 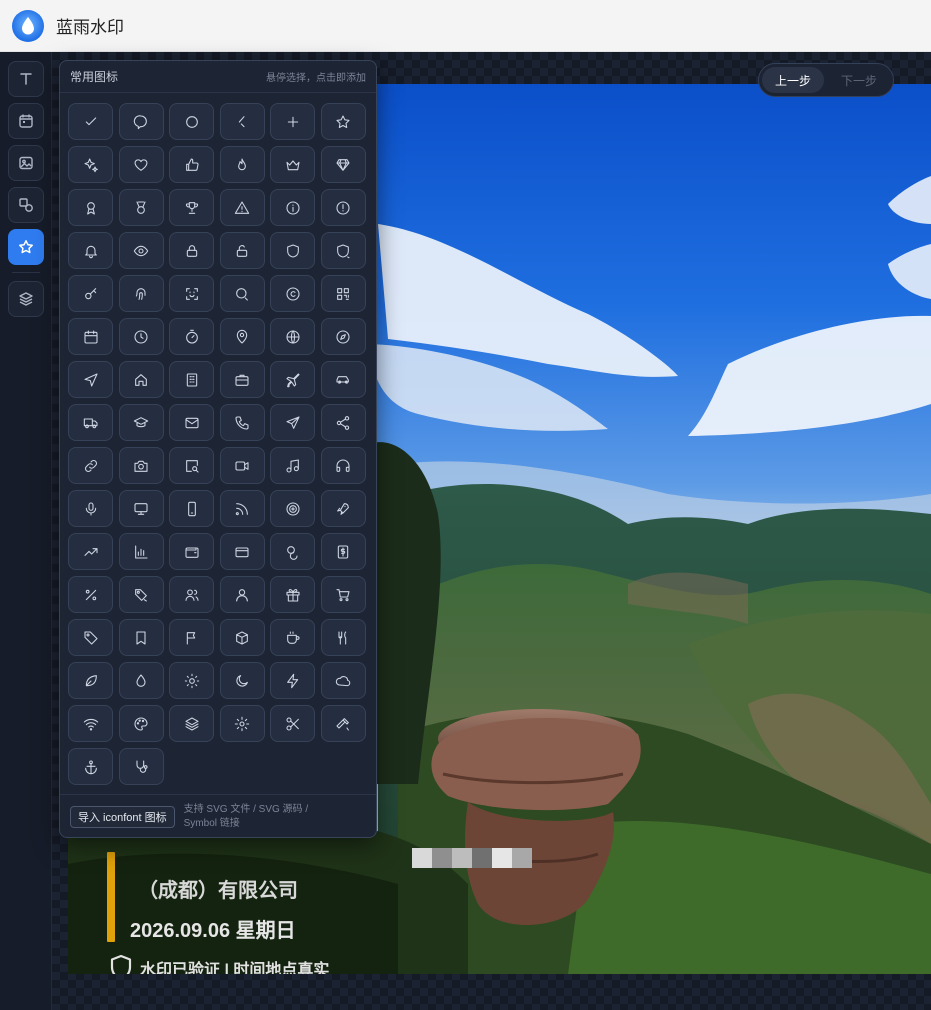 What do you see at coordinates (292, 465) in the screenshot?
I see `icon-option-music` at bounding box center [292, 465].